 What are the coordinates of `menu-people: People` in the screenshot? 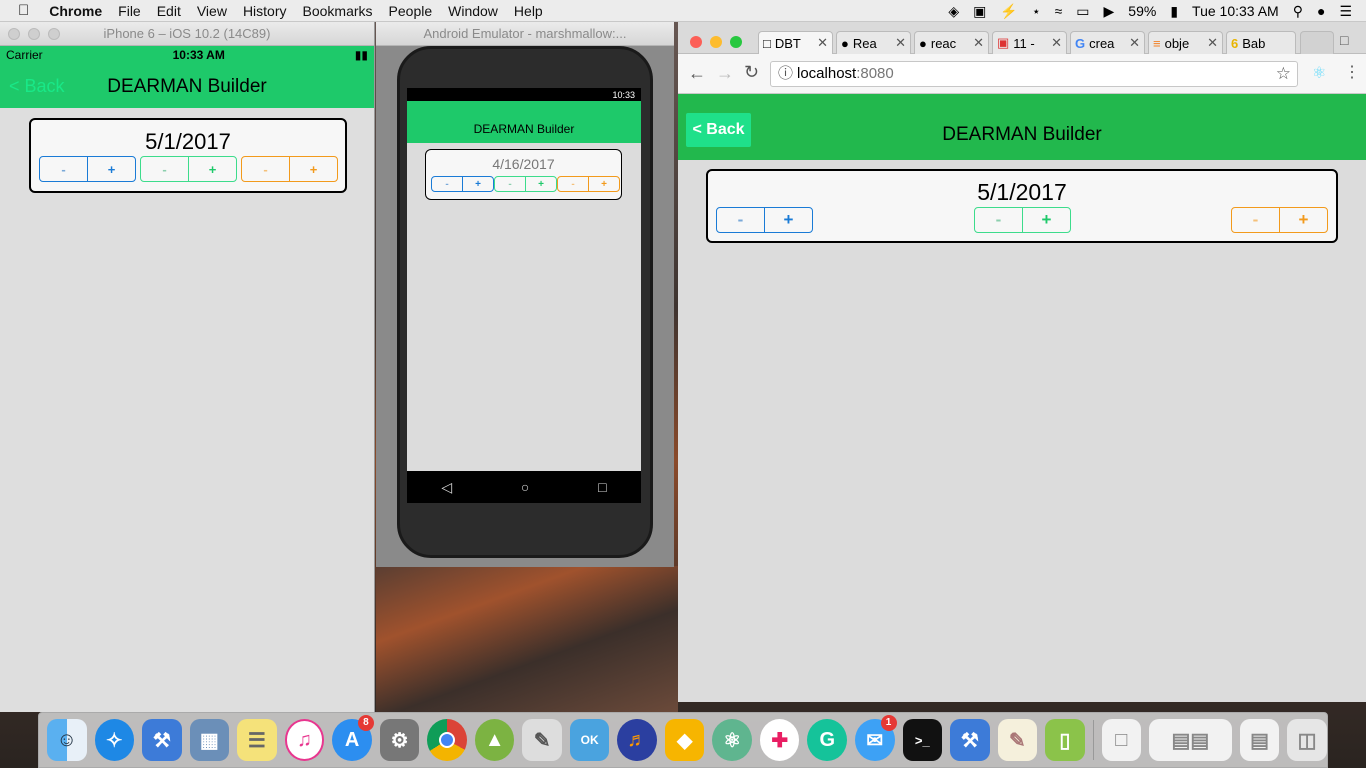 It's located at (411, 11).